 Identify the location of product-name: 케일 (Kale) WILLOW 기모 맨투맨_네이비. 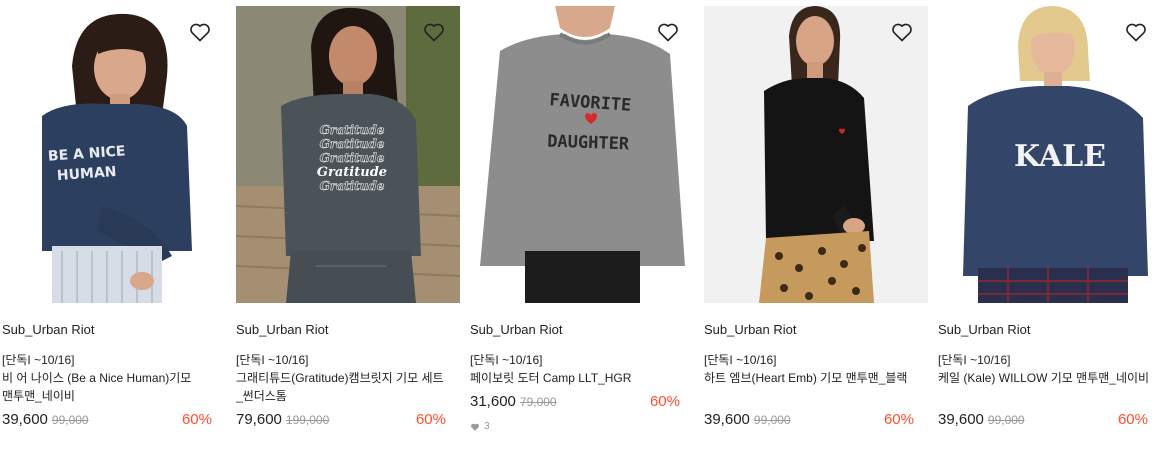
(1043, 378).